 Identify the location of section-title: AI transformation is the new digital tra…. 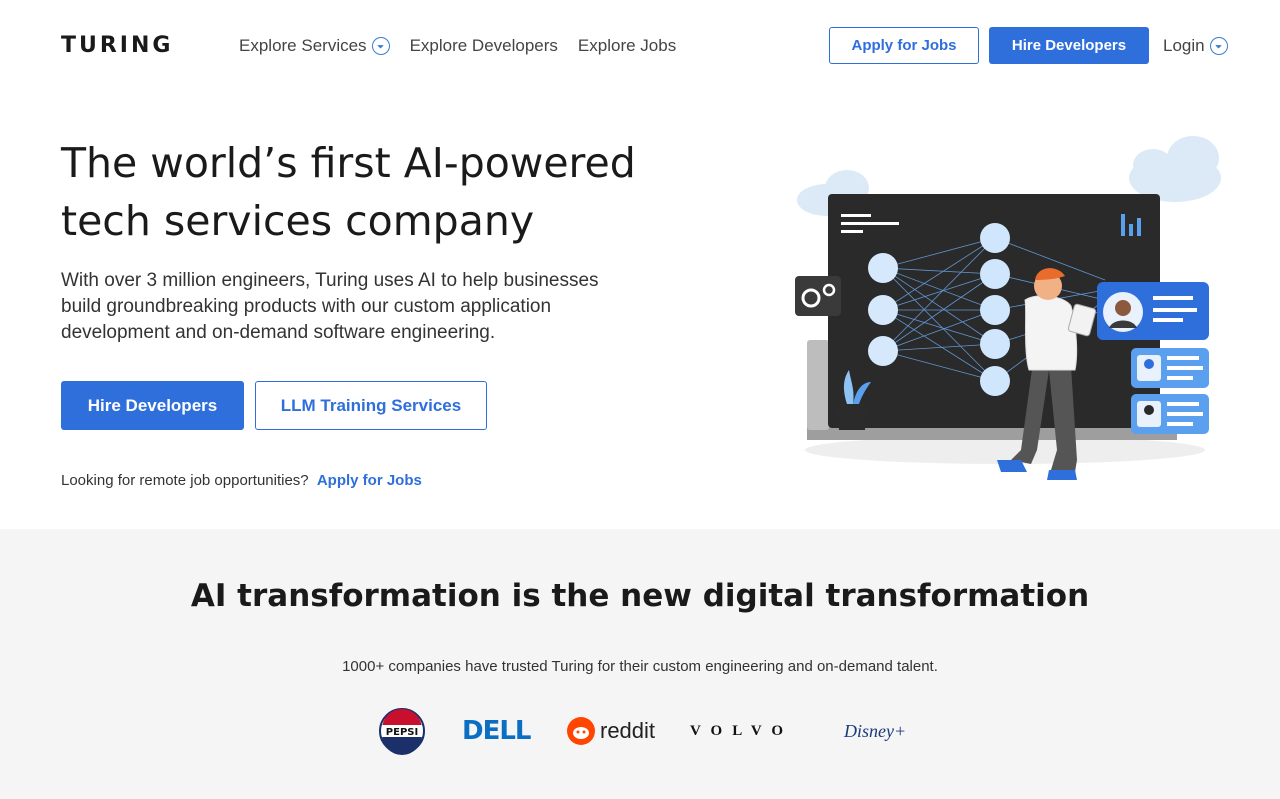
(640, 596).